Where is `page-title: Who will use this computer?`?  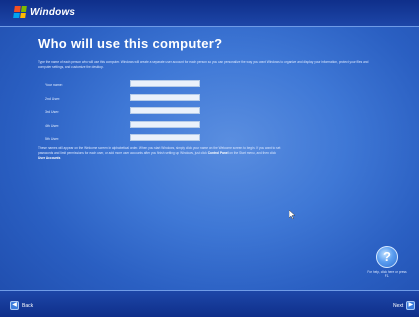 page-title: Who will use this computer? is located at coordinates (130, 43).